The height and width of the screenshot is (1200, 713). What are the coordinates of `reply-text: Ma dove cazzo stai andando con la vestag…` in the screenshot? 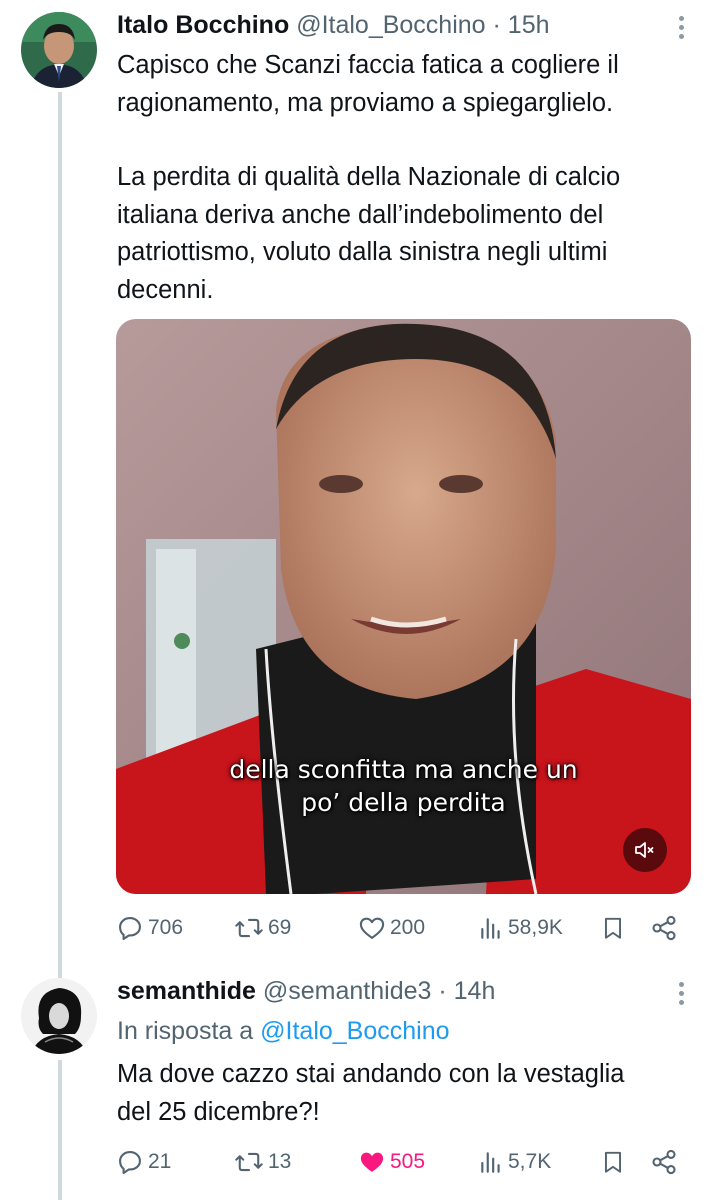 It's located at (371, 1093).